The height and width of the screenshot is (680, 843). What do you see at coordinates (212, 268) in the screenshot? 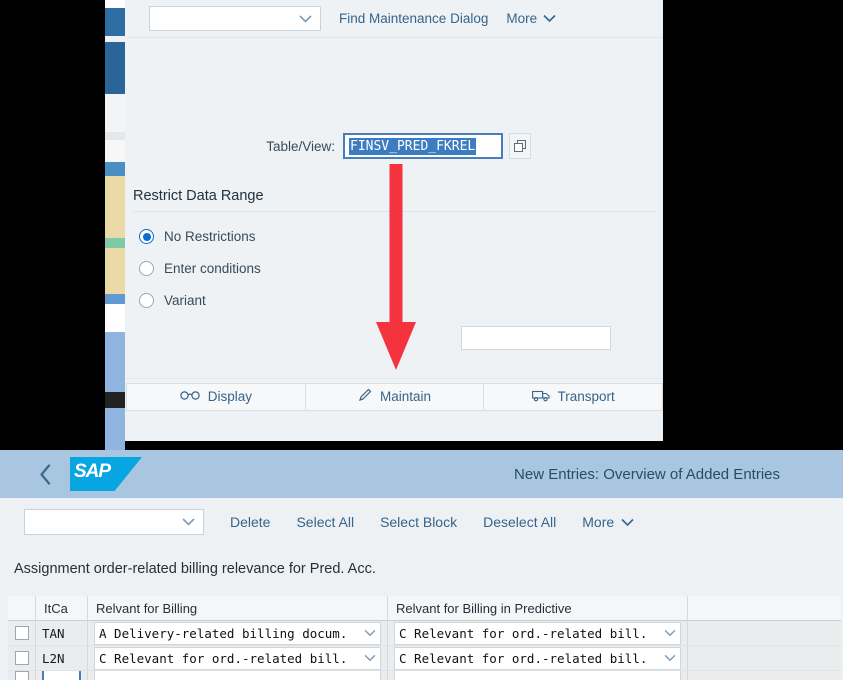
I see `radio-enter-conditions-label: Enter conditions` at bounding box center [212, 268].